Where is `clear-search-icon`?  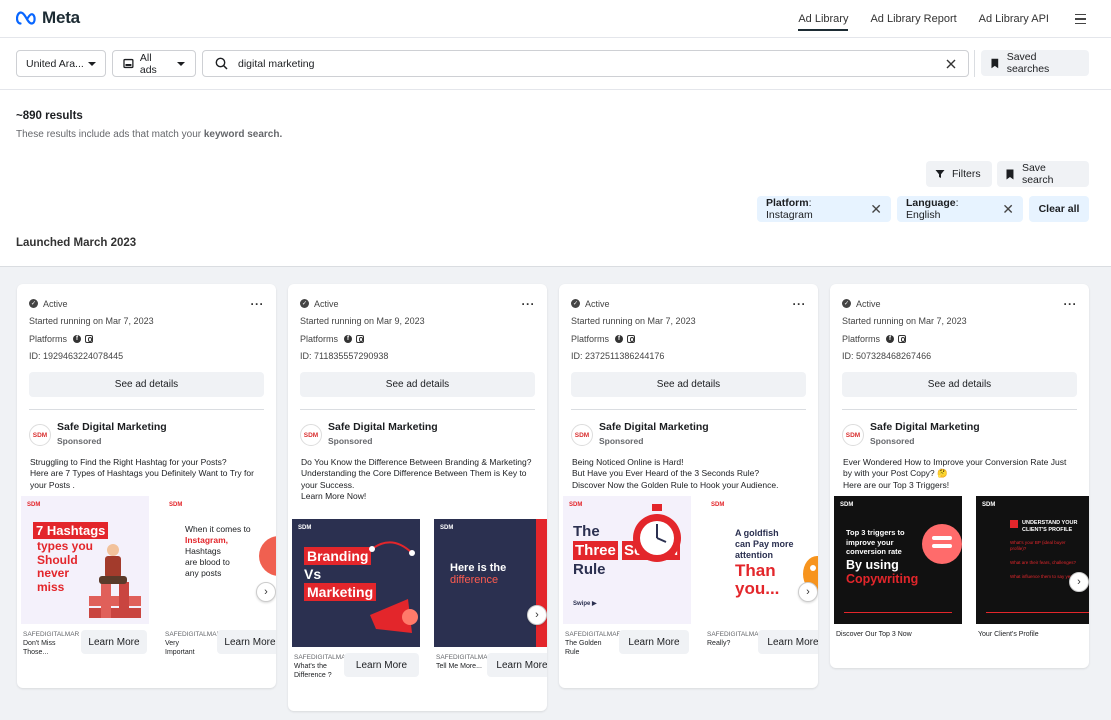 clear-search-icon is located at coordinates (951, 64).